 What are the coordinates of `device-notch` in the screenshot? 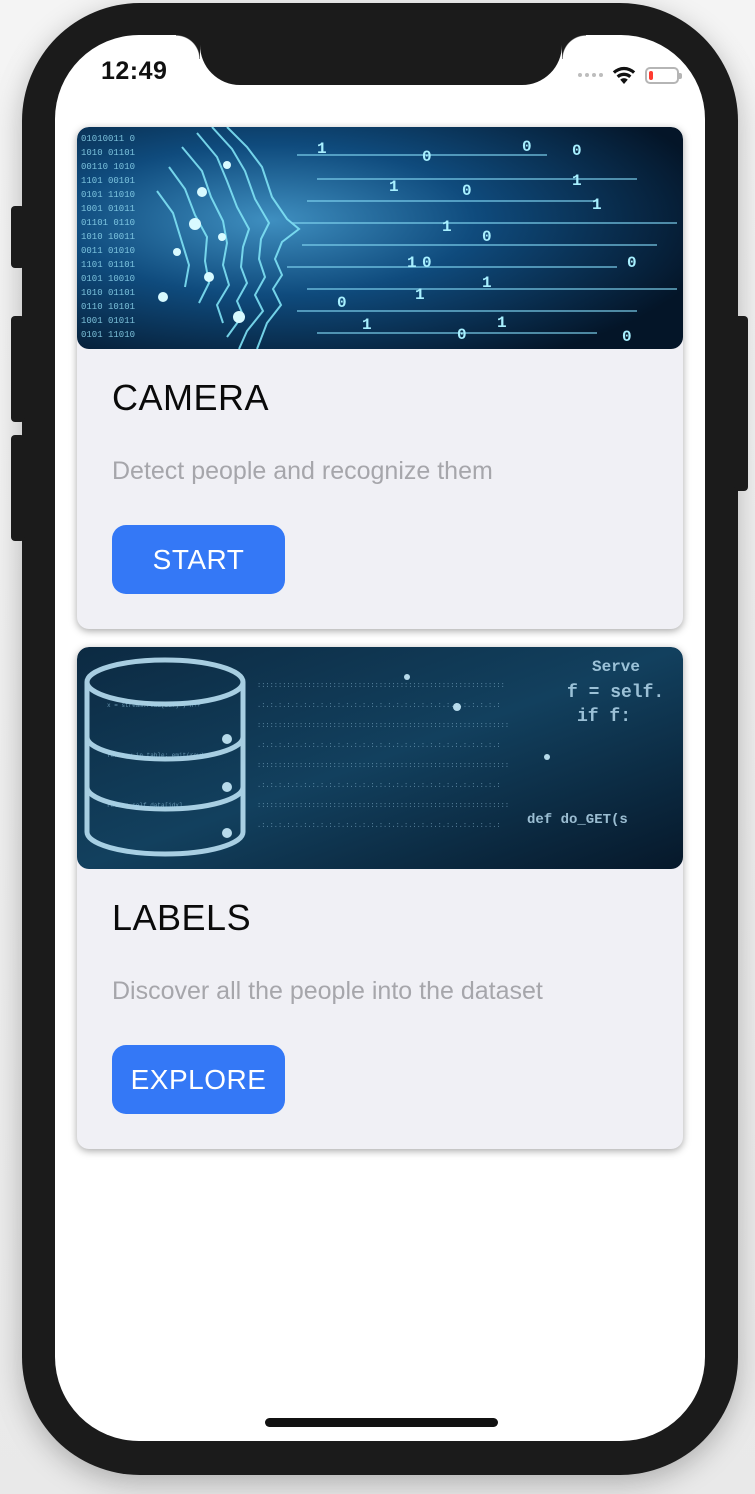 It's located at (381, 60).